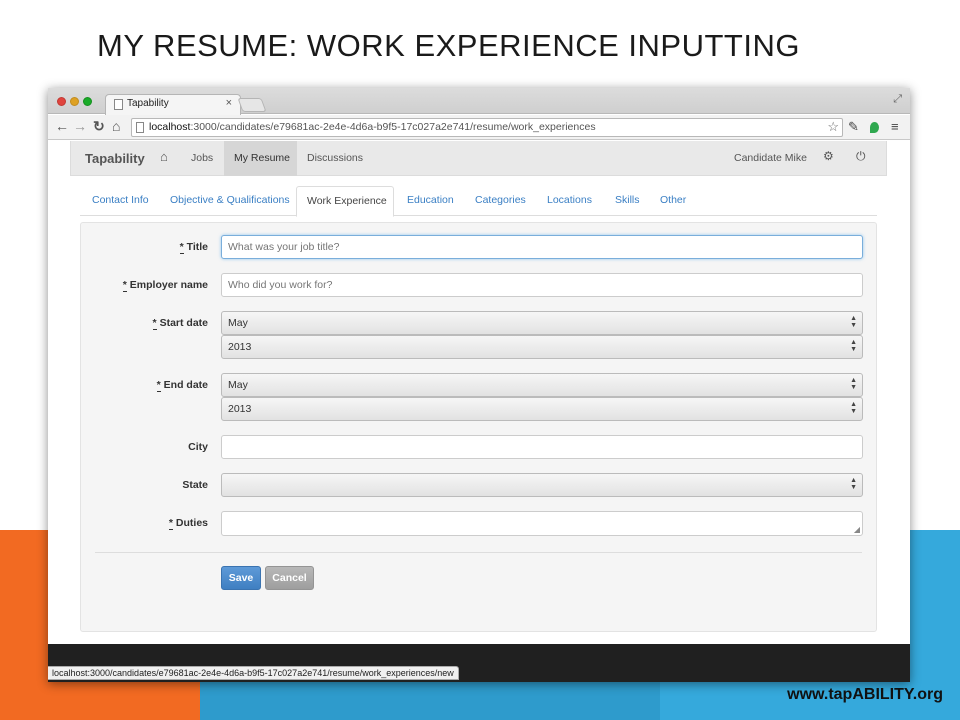  What do you see at coordinates (240, 409) in the screenshot?
I see `end-year-value: 2013` at bounding box center [240, 409].